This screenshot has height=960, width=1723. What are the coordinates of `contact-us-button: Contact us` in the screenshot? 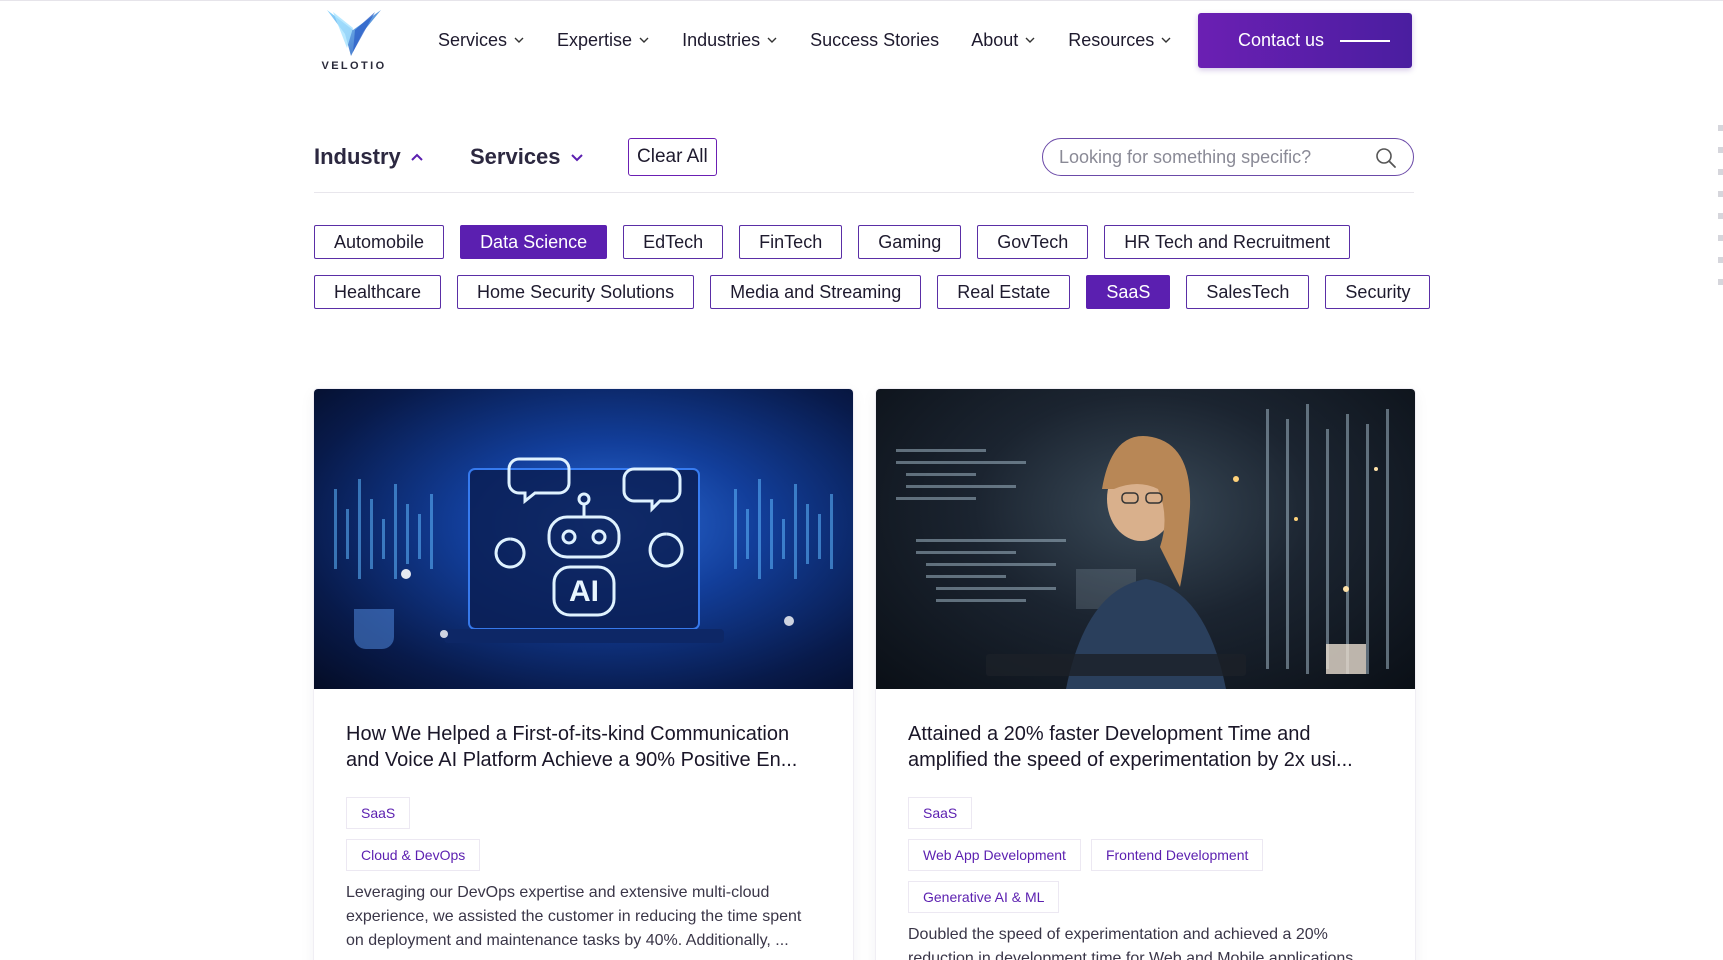 It's located at (1305, 40).